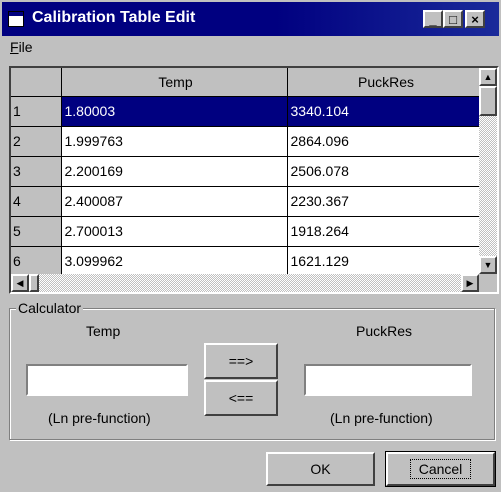 This screenshot has height=492, width=501. I want to click on calc-puckres-label: PuckRes, so click(384, 331).